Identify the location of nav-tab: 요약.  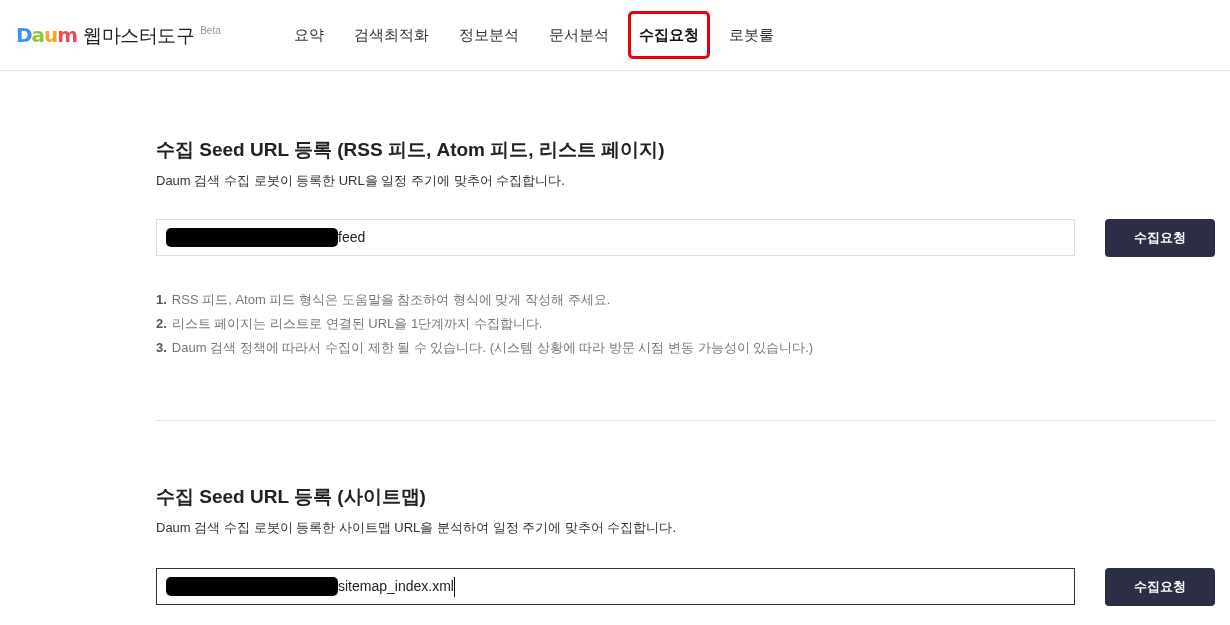
(308, 35).